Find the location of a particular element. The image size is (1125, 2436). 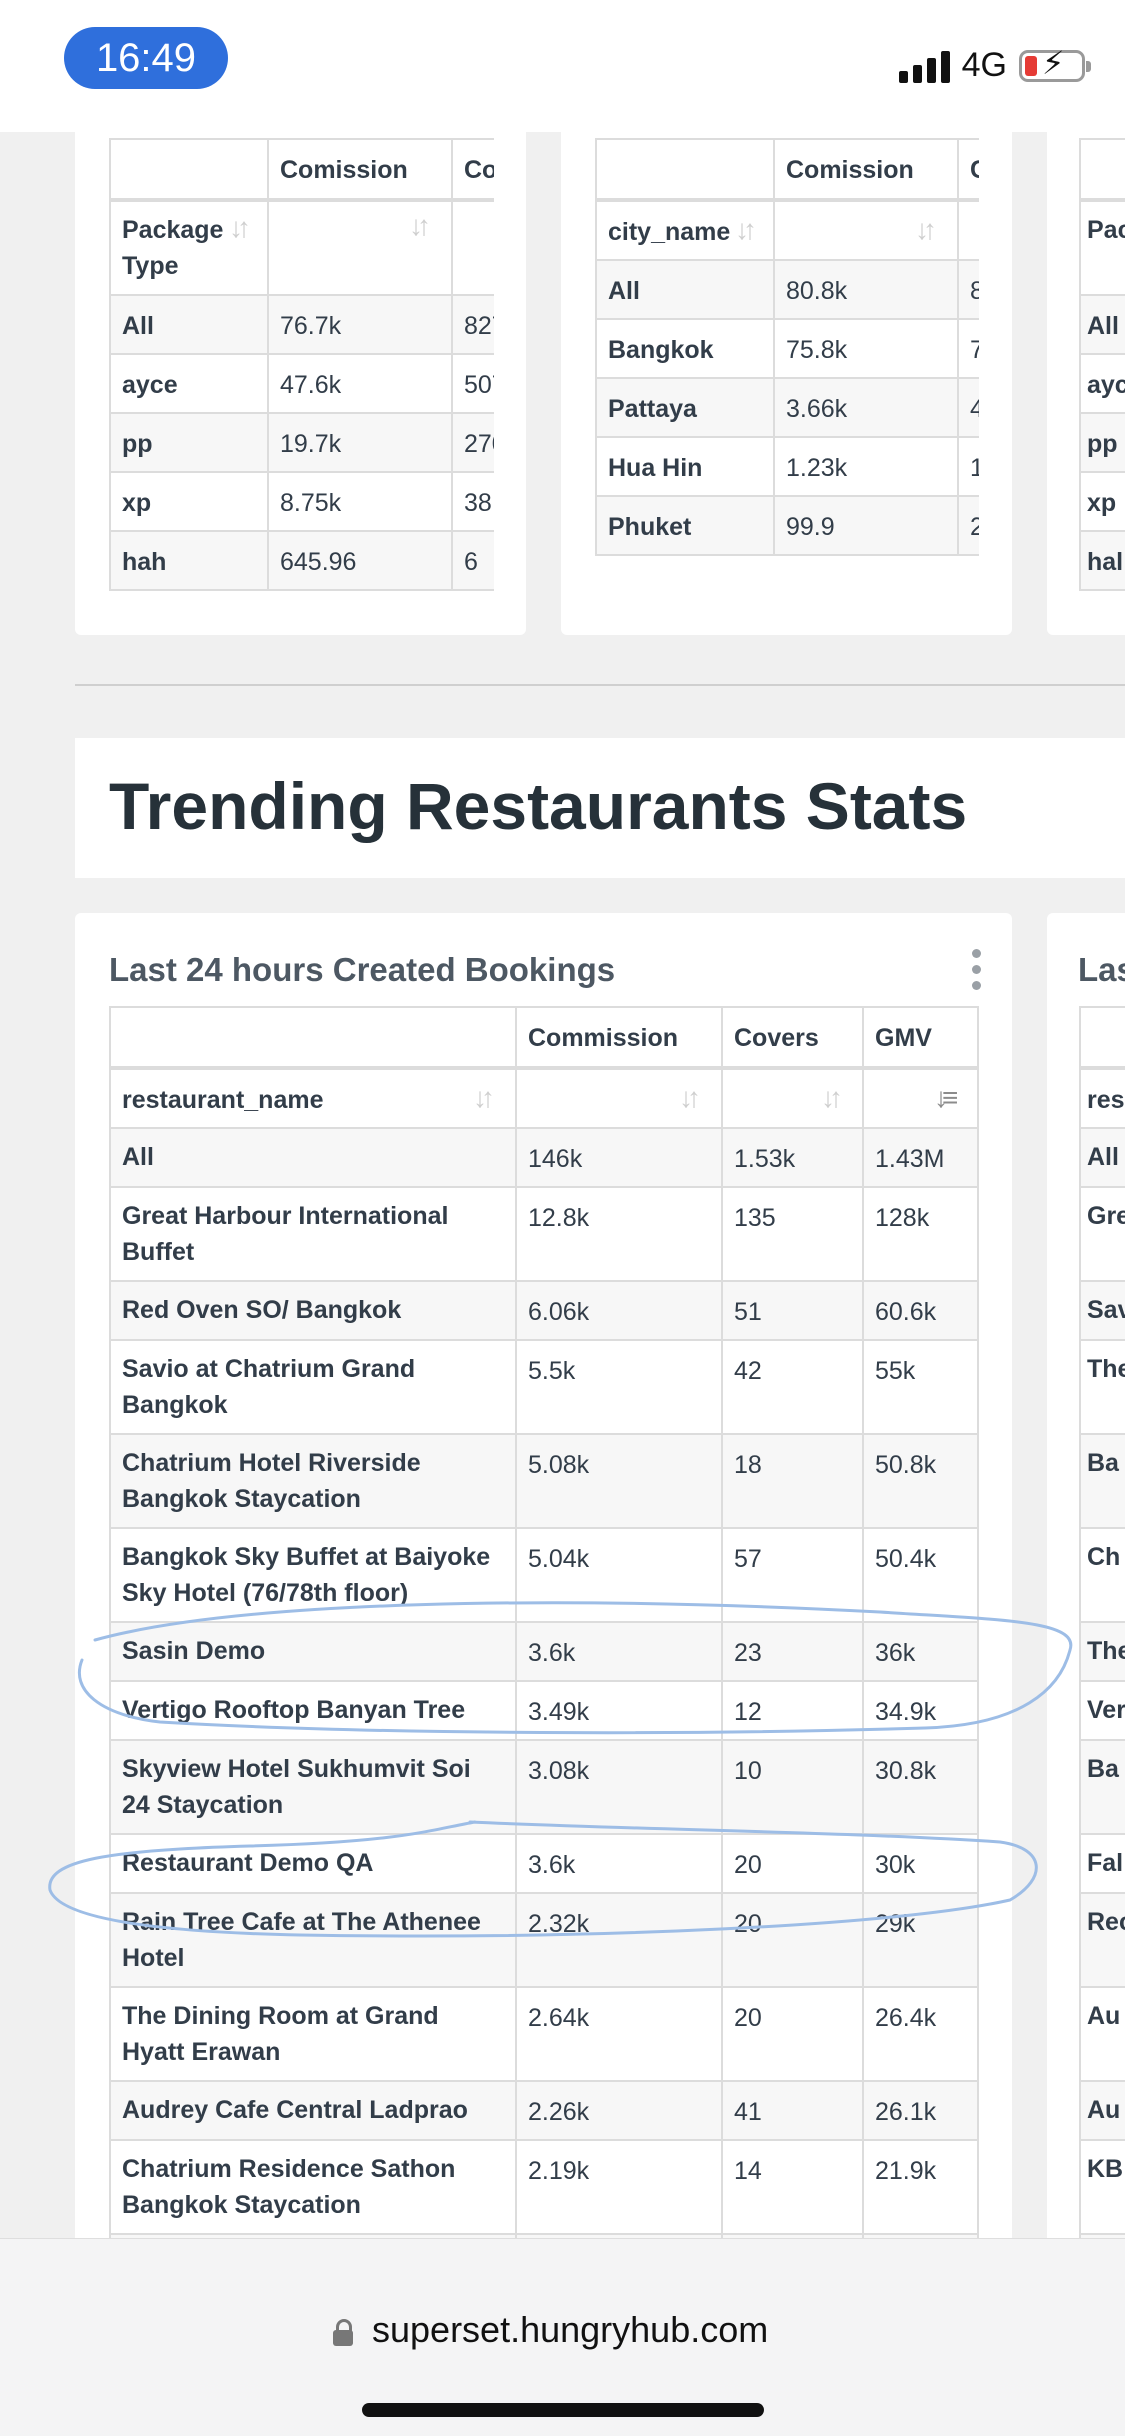

home-indicator is located at coordinates (563, 2410).